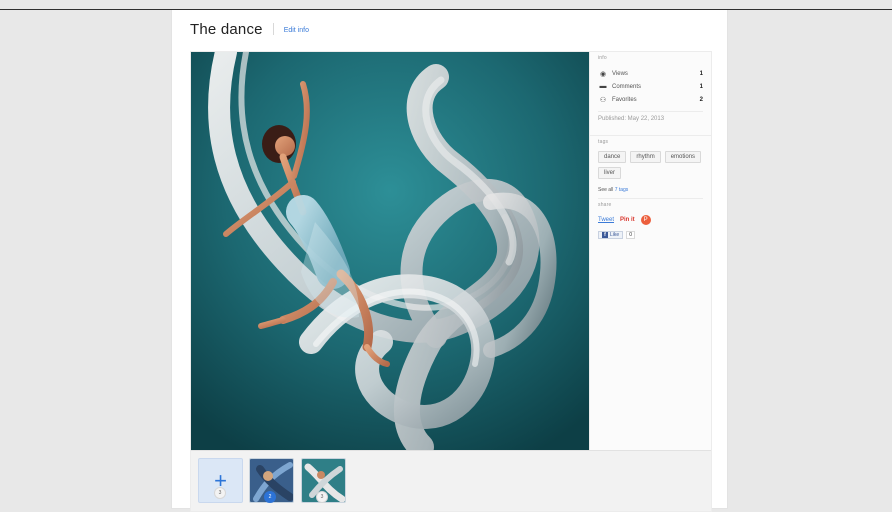  Describe the element at coordinates (605, 235) in the screenshot. I see `facebook-icon: f` at that location.